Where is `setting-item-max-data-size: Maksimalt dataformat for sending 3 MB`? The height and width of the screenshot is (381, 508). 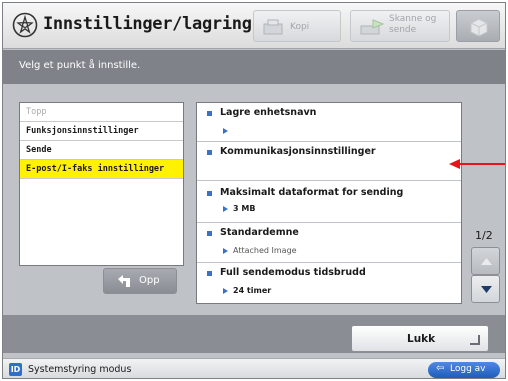
setting-item-max-data-size: Maksimalt dataformat for sending 3 MB is located at coordinates (329, 202).